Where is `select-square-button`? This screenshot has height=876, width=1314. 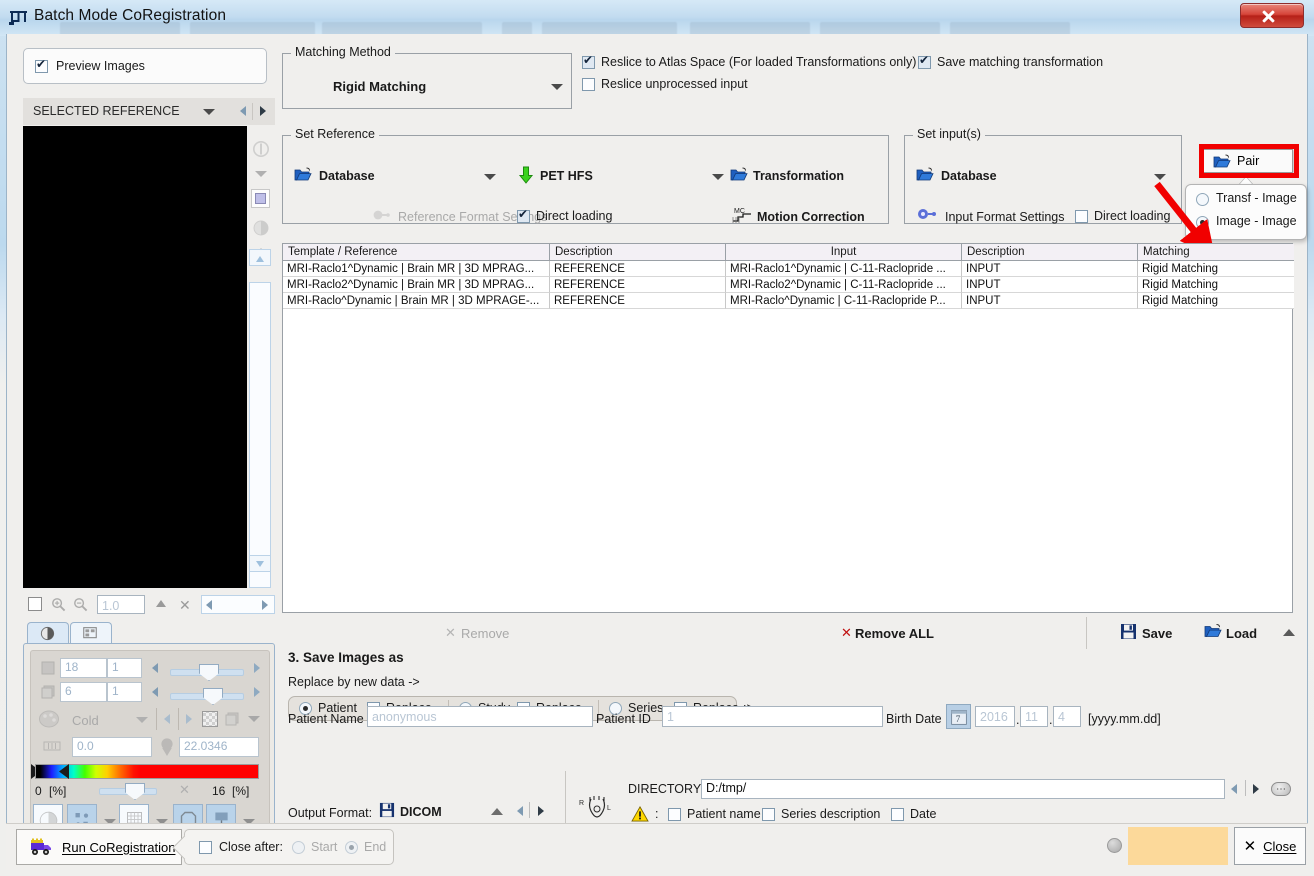
select-square-button is located at coordinates (35, 604).